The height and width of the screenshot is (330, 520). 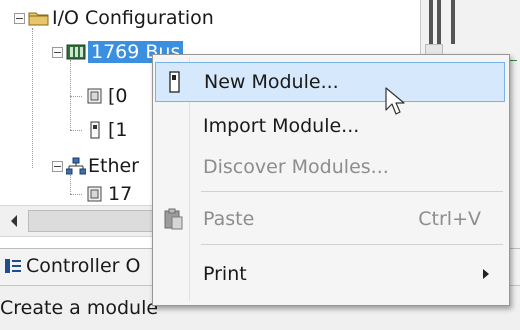 What do you see at coordinates (449, 219) in the screenshot?
I see `menu-item-shortcut: Ctrl+V` at bounding box center [449, 219].